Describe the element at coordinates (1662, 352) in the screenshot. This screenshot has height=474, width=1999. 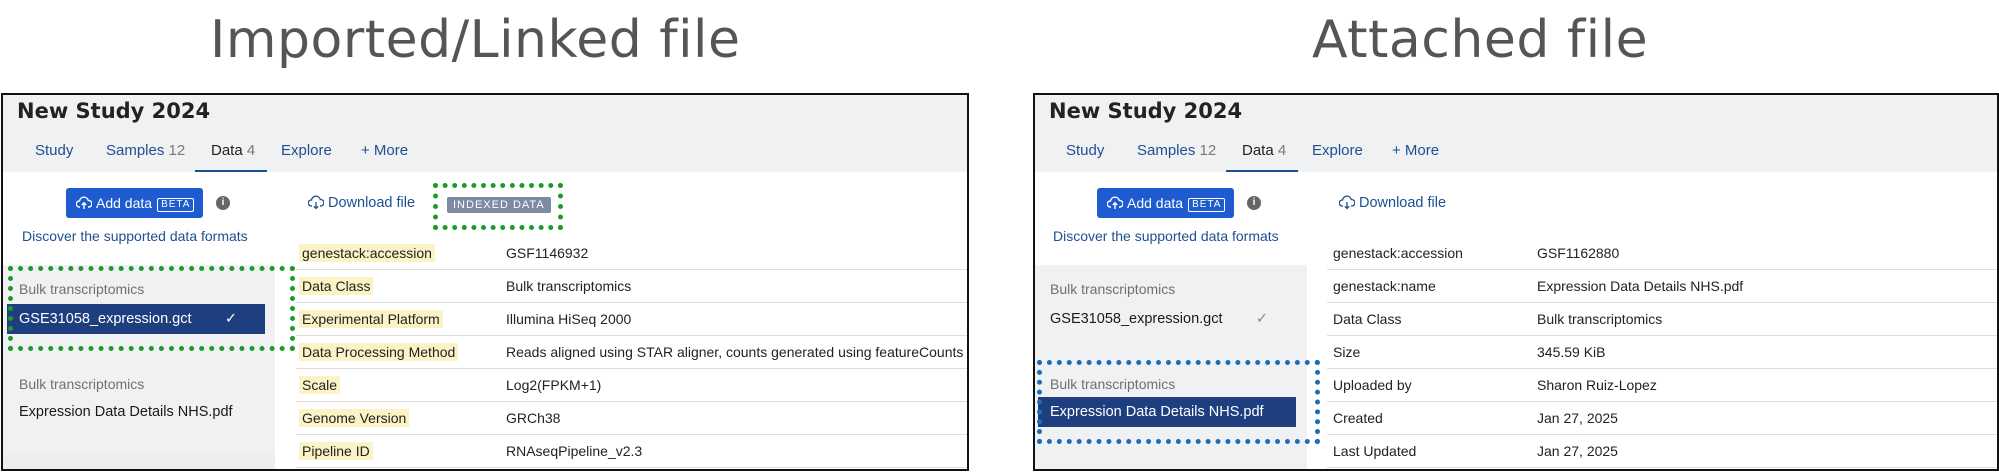
I see `table-row: Size 345.59 KiB` at that location.